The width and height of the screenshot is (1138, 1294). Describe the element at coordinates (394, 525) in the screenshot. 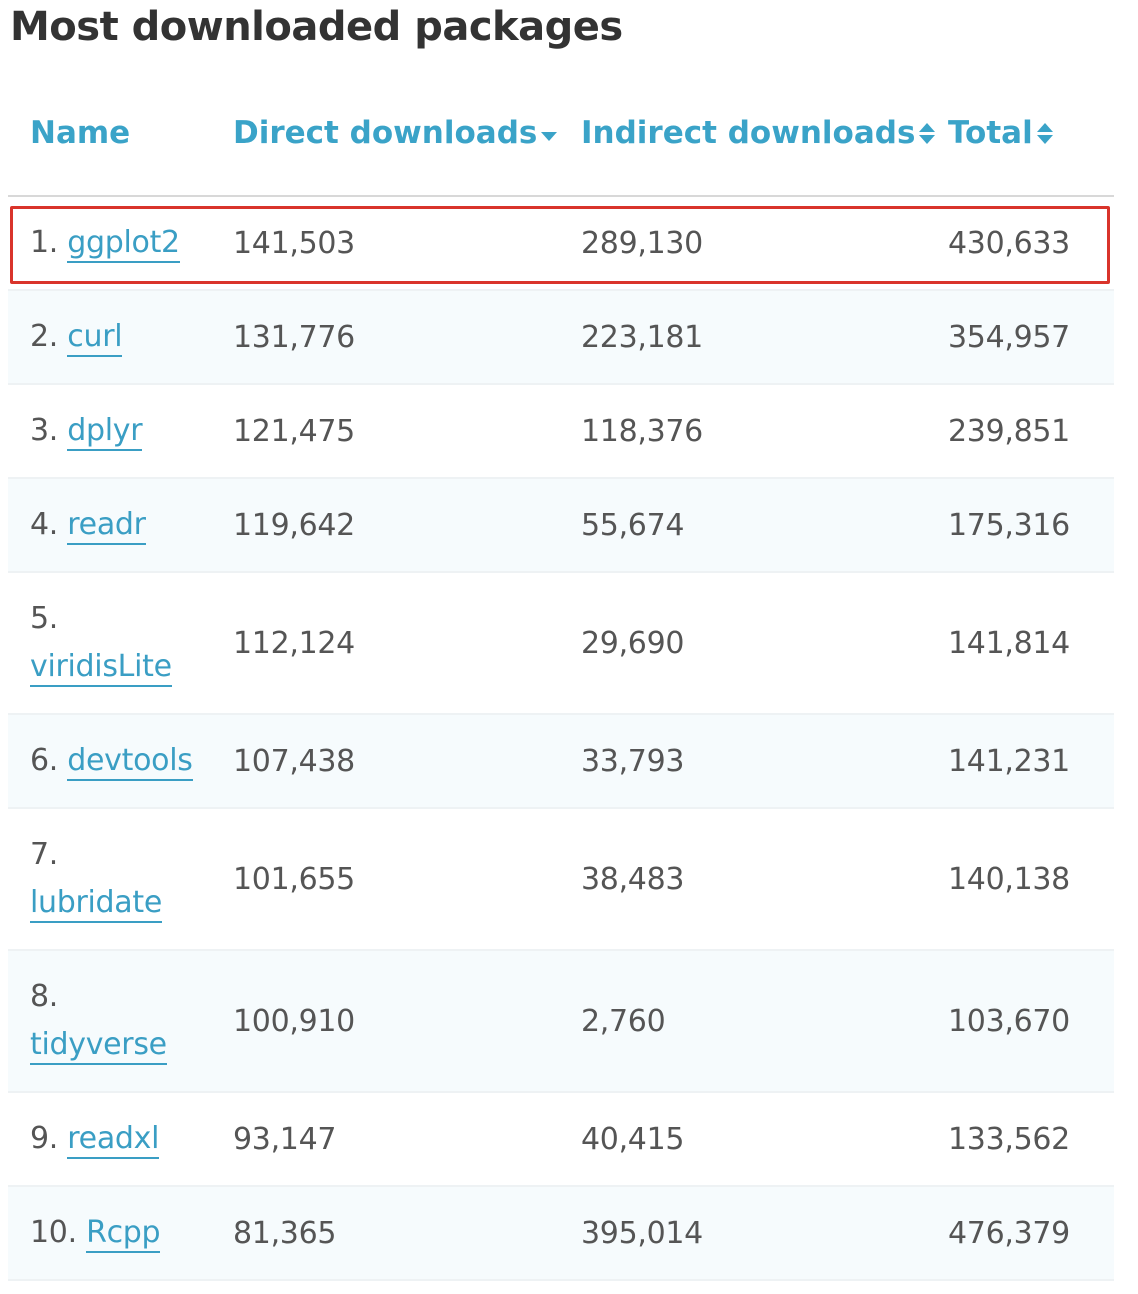

I see `cell-direct-downloads: 119,642` at that location.